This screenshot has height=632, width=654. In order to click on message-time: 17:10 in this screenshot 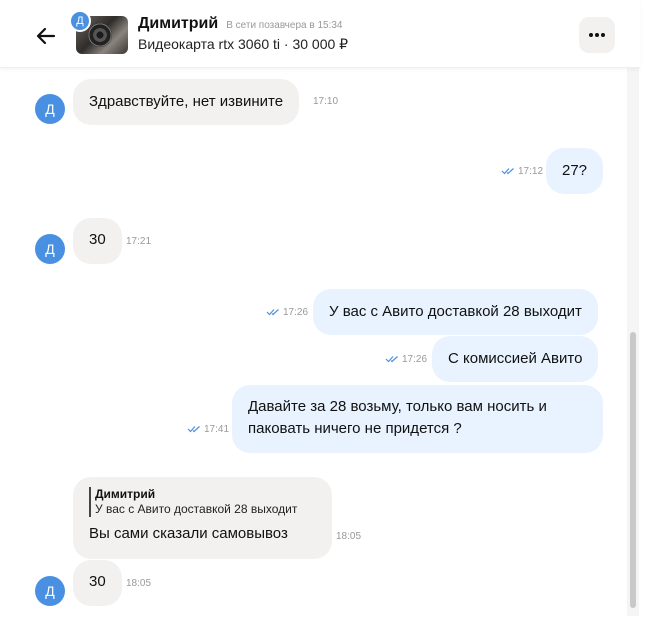, I will do `click(326, 101)`.